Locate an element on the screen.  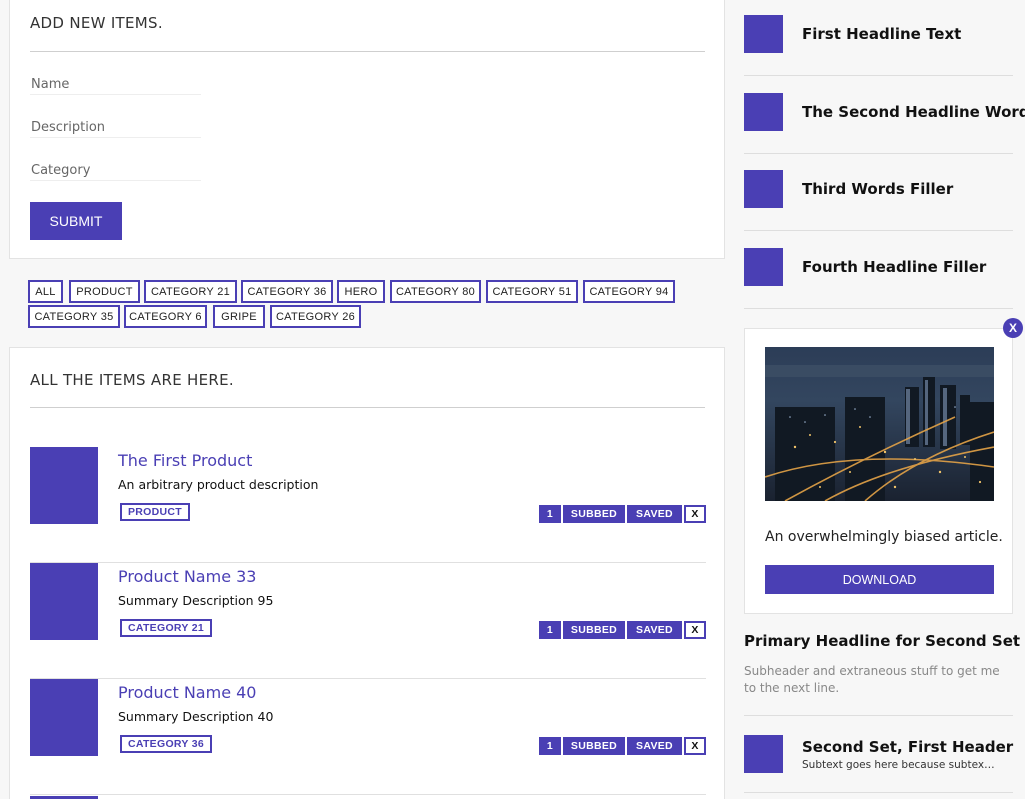
item-name-link: Product Name 40 is located at coordinates (187, 692).